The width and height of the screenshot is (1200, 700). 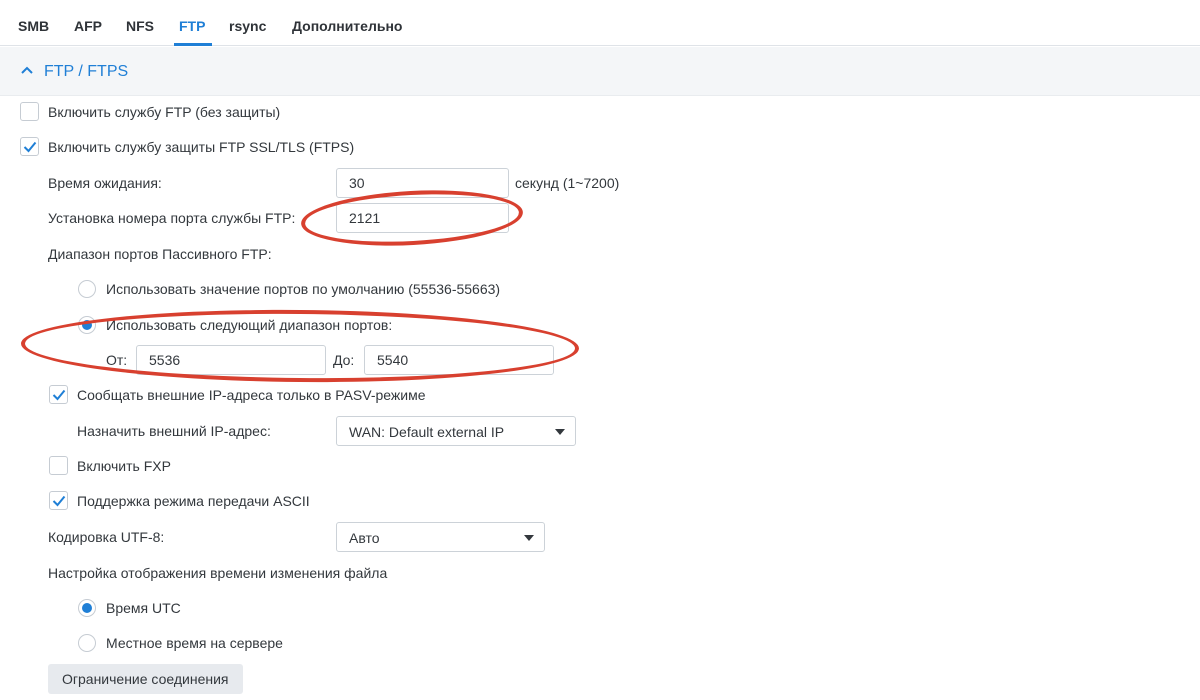 I want to click on utf8-label: Кодировка UTF-8:, so click(x=106, y=537).